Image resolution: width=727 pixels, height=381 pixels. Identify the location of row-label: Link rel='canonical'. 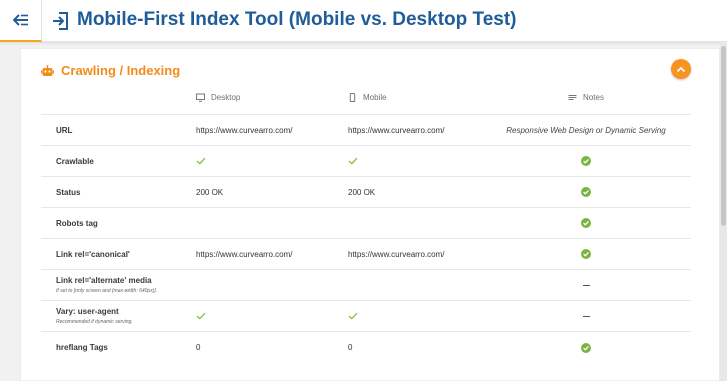
(93, 254).